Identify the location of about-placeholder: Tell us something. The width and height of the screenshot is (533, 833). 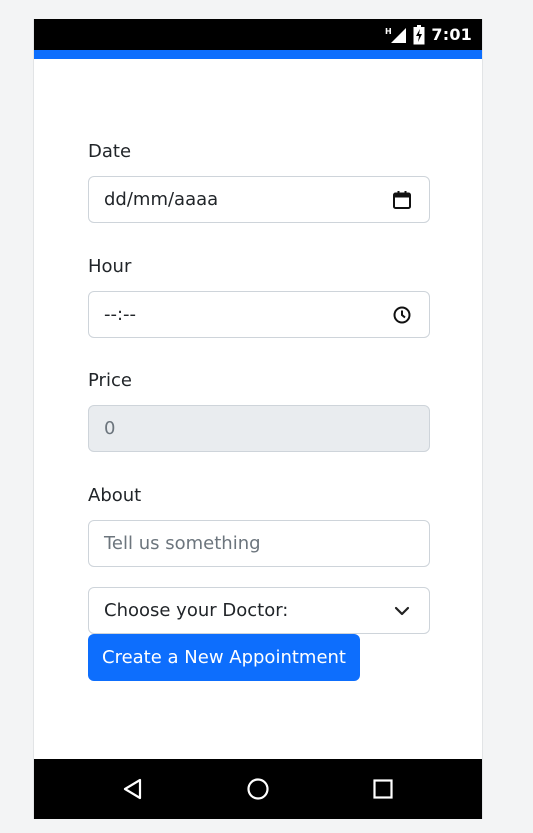
(182, 543).